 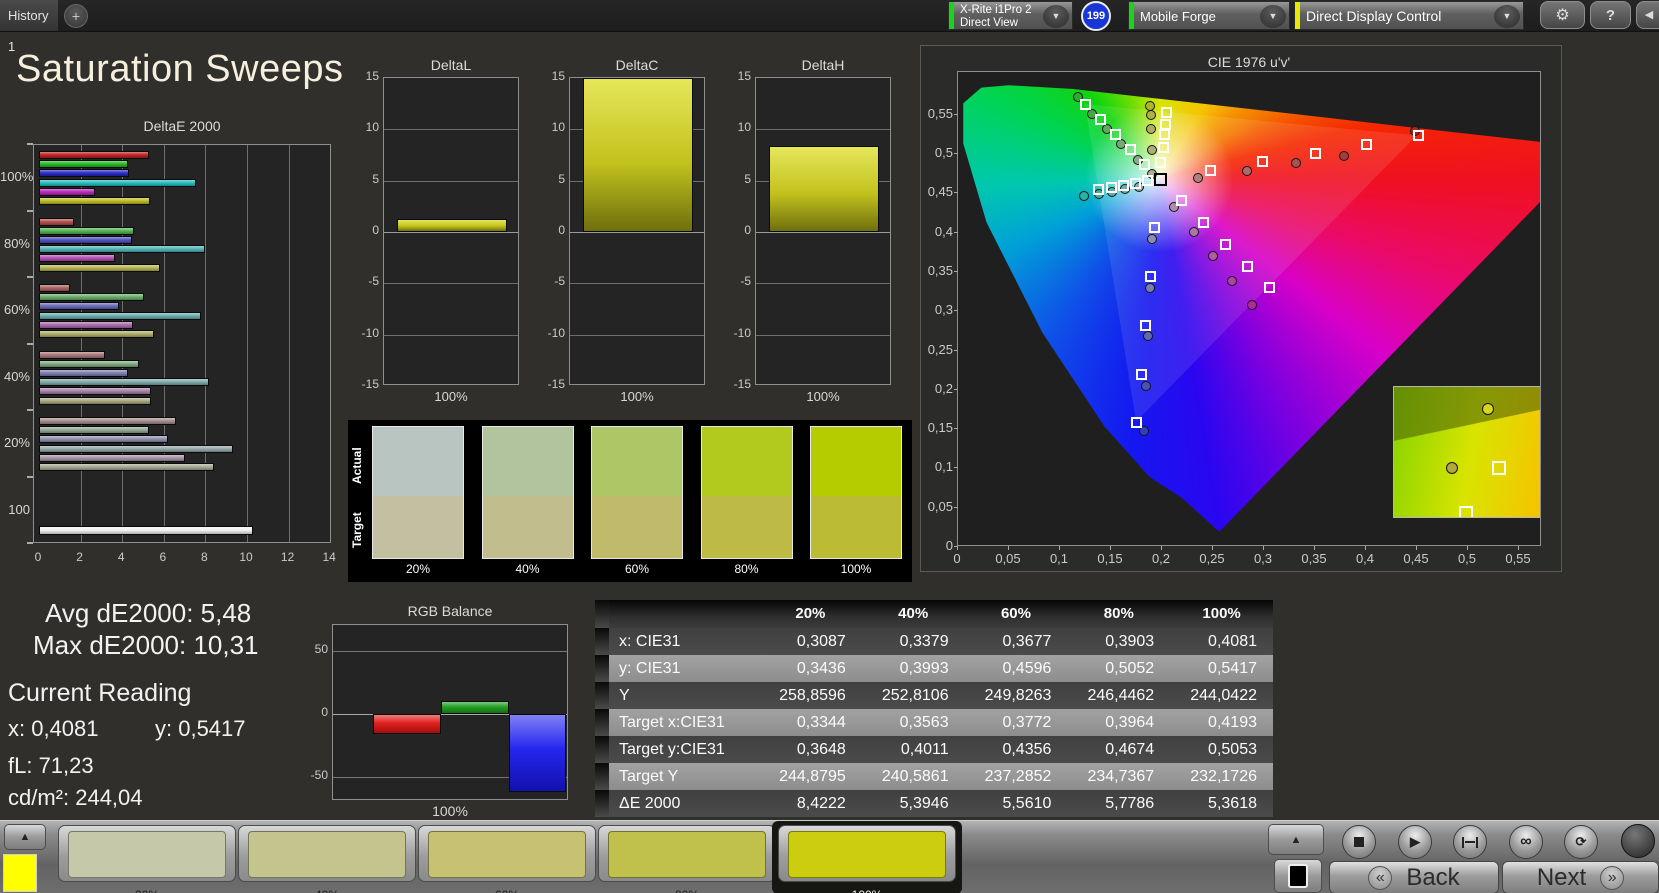 I want to click on measured-point, so click(x=1149, y=106).